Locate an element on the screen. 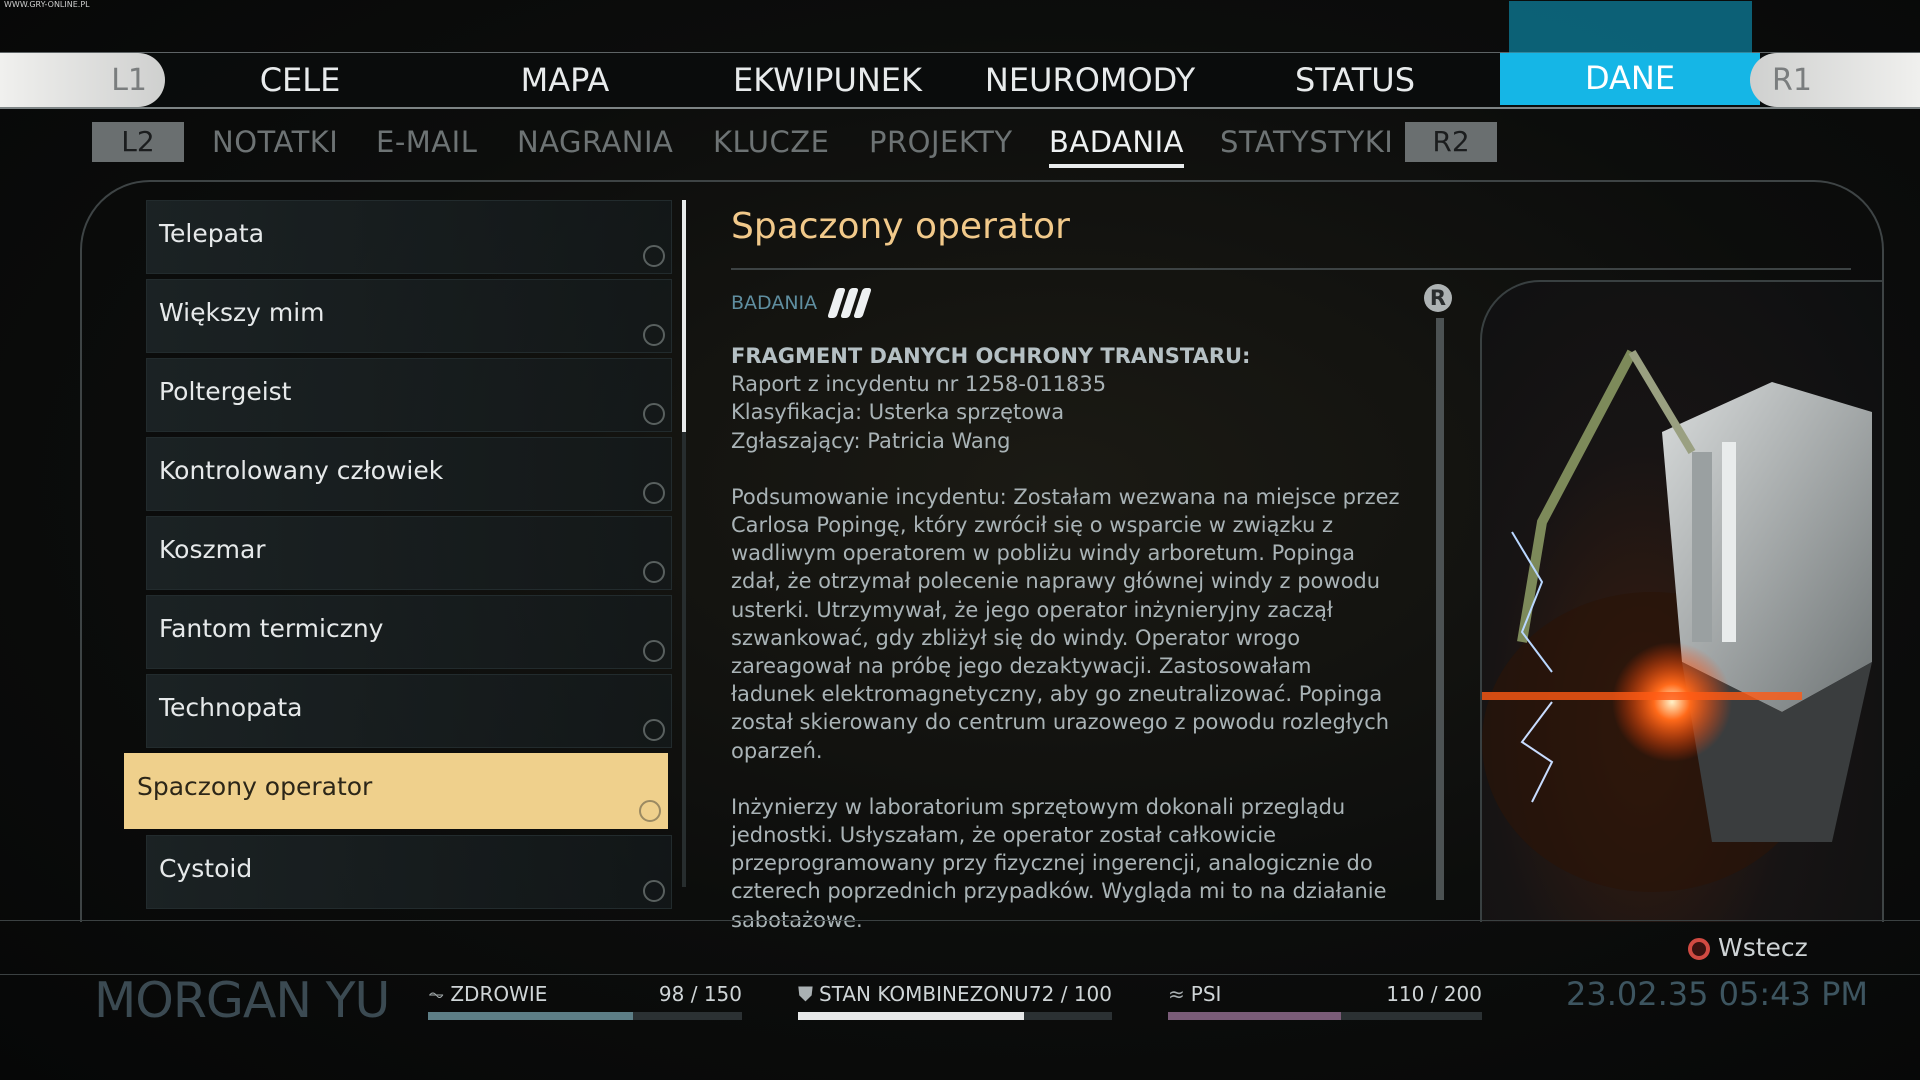  title-divider is located at coordinates (1291, 269).